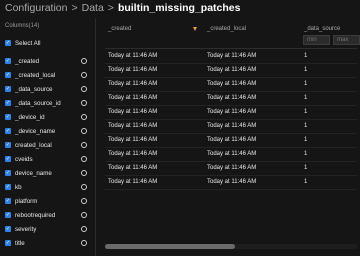 The width and height of the screenshot is (360, 256). I want to click on column-toggle-kb: ✓ kb, so click(48, 187).